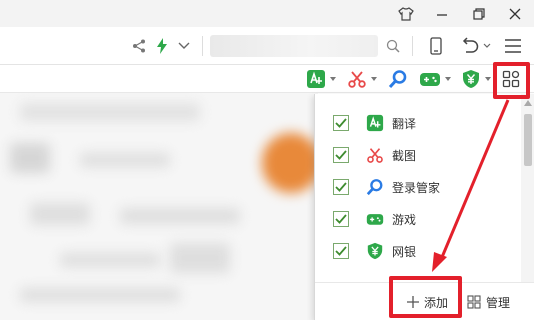  What do you see at coordinates (515, 13) in the screenshot?
I see `close-icon` at bounding box center [515, 13].